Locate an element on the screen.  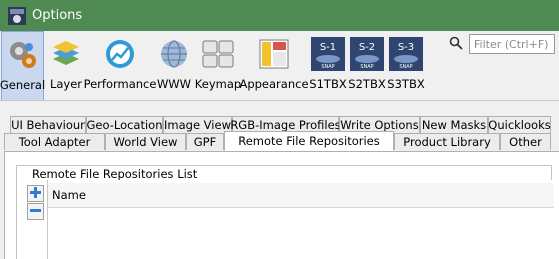
tab-remote-file-repositories: Remote File Repositories is located at coordinates (309, 141).